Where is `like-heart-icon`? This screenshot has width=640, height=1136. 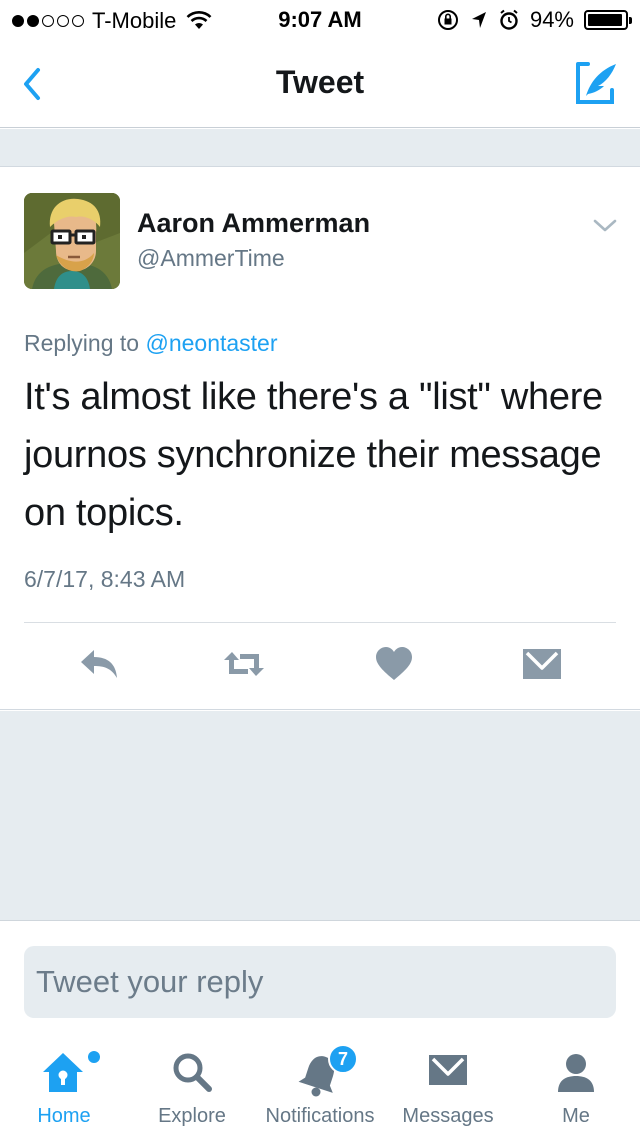
like-heart-icon is located at coordinates (394, 664).